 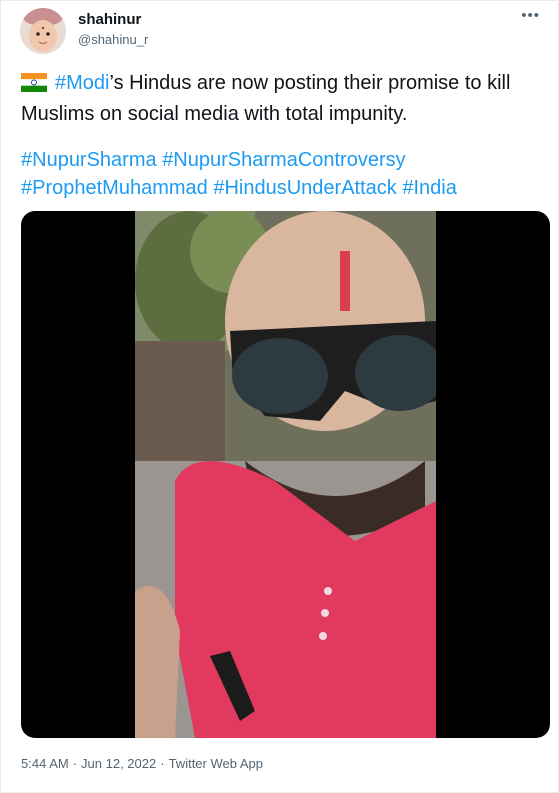 I want to click on hashtag-link: #HindusUnderAttack, so click(x=304, y=188).